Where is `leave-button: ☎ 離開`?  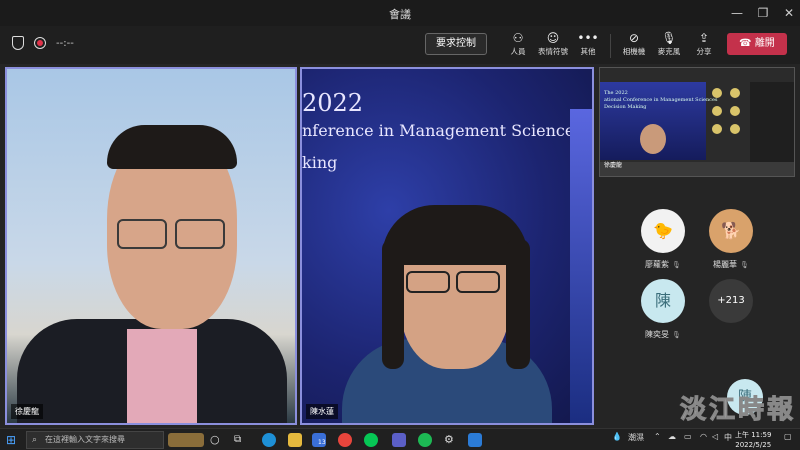
leave-button: ☎ 離開 is located at coordinates (757, 44).